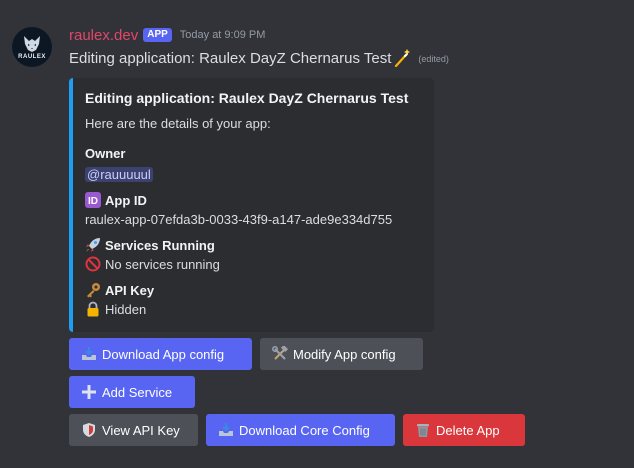  What do you see at coordinates (93, 245) in the screenshot?
I see `rocket-icon` at bounding box center [93, 245].